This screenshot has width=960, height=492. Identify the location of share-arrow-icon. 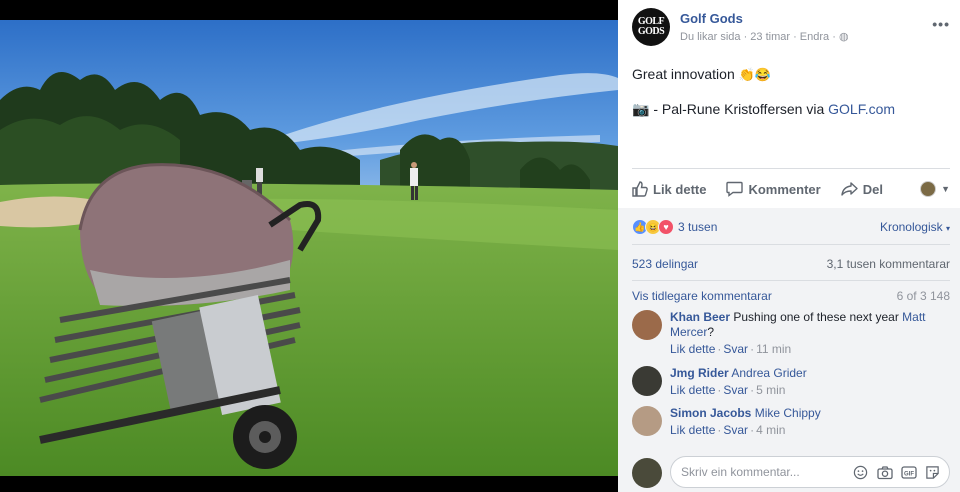
(849, 189).